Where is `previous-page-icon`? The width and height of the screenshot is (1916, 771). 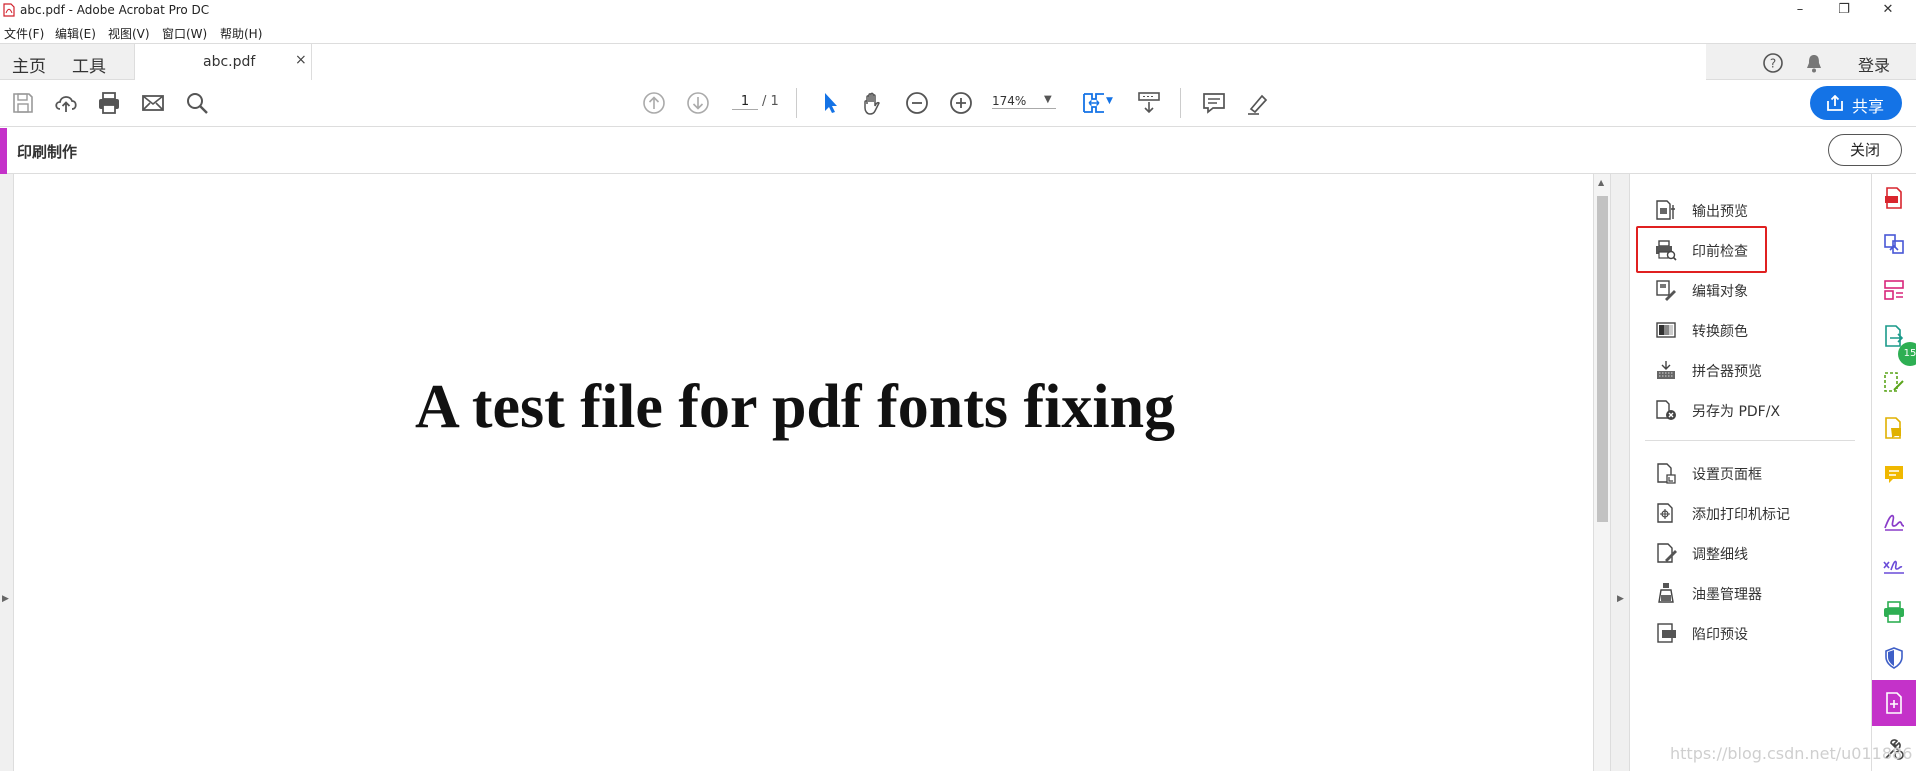
previous-page-icon is located at coordinates (654, 103).